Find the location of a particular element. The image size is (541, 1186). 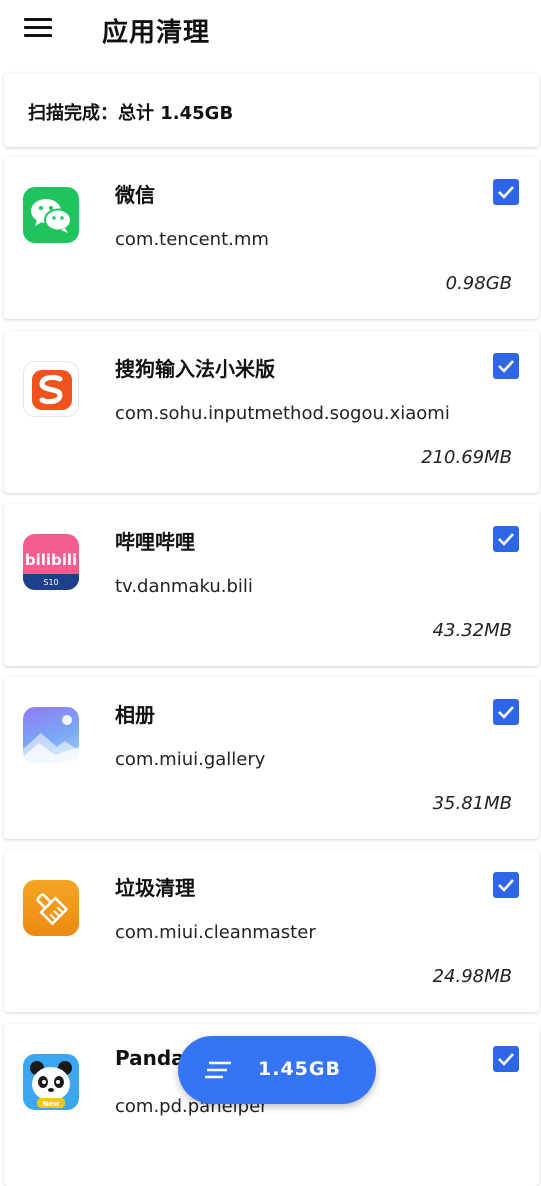

app-size: 24.98MB is located at coordinates (472, 976).